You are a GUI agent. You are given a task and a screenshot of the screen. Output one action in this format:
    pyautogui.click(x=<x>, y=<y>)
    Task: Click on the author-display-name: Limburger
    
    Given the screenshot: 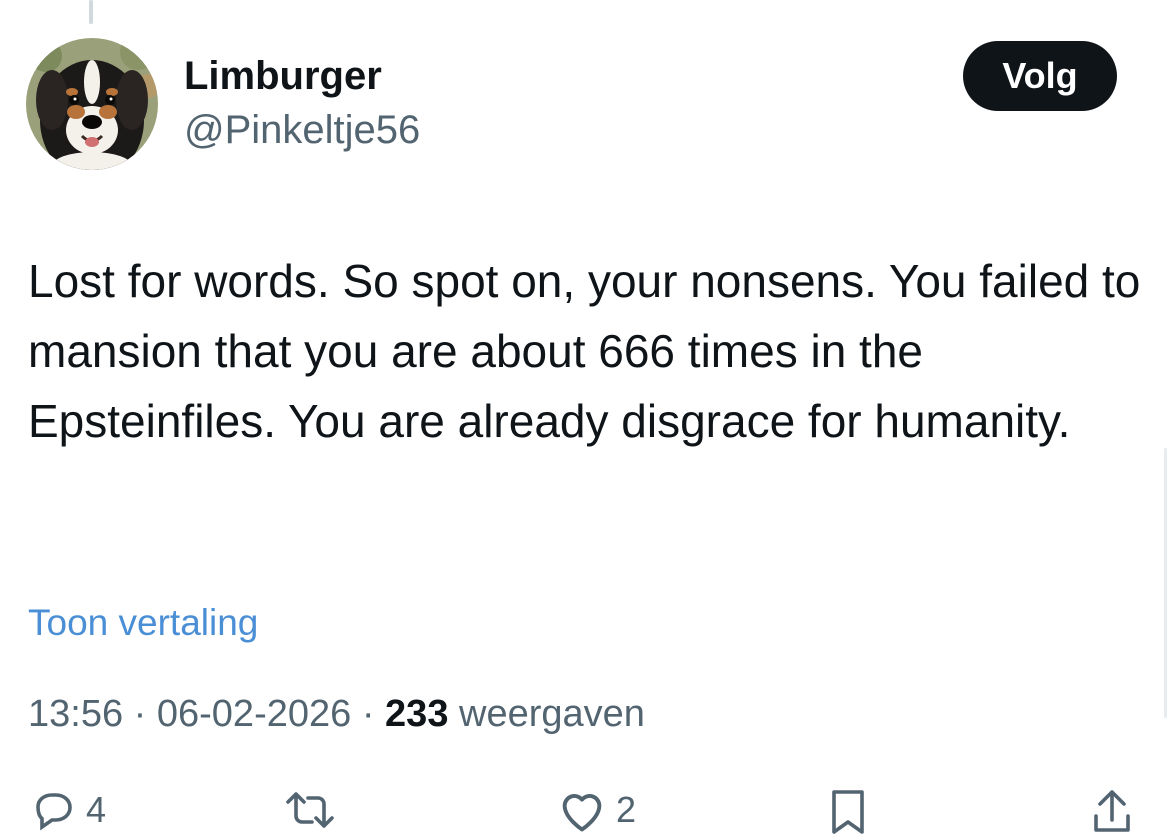 What is the action you would take?
    pyautogui.click(x=283, y=76)
    